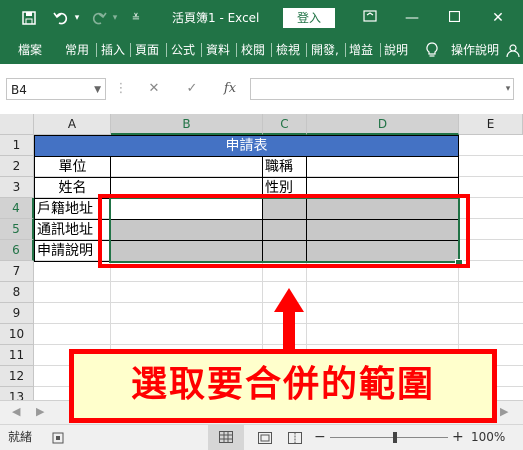  What do you see at coordinates (284, 231) in the screenshot?
I see `highlight-box` at bounding box center [284, 231].